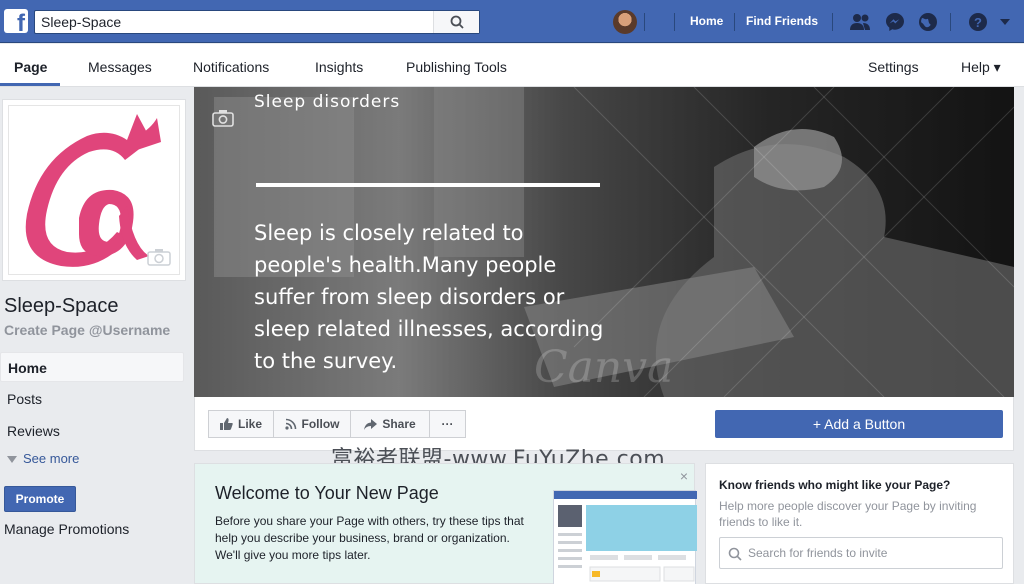 The height and width of the screenshot is (584, 1024). What do you see at coordinates (92, 399) in the screenshot?
I see `sidebar-item-posts: Posts` at bounding box center [92, 399].